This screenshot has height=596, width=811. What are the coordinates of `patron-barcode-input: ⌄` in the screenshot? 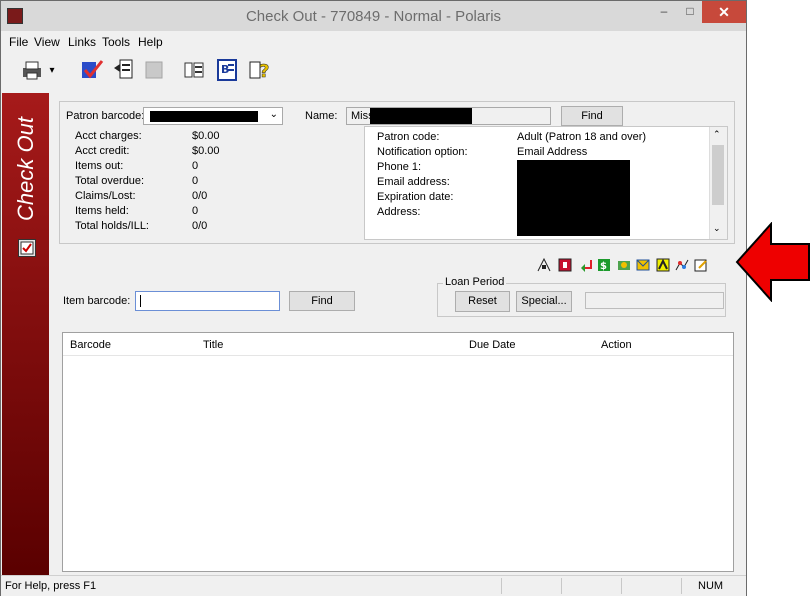 It's located at (213, 116).